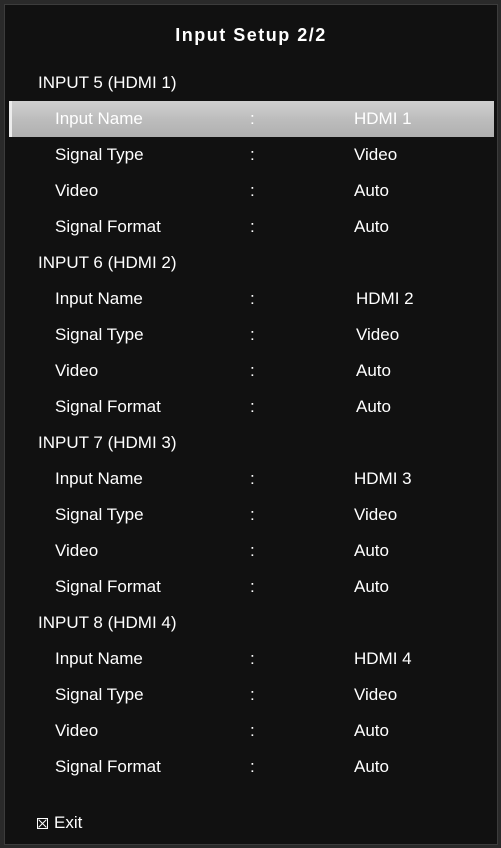 The image size is (501, 848). Describe the element at coordinates (107, 82) in the screenshot. I see `section-header: INPUT 5 (HDMI 1)` at that location.